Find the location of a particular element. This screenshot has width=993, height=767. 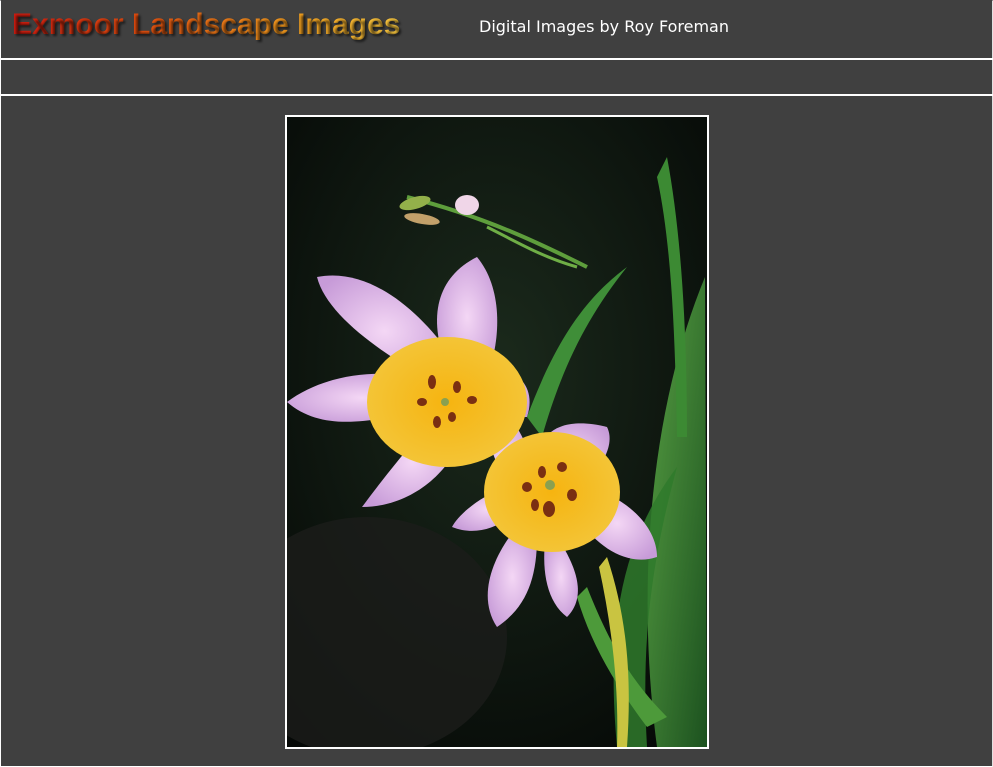

site-title: Exmoor Landscape Images is located at coordinates (206, 25).